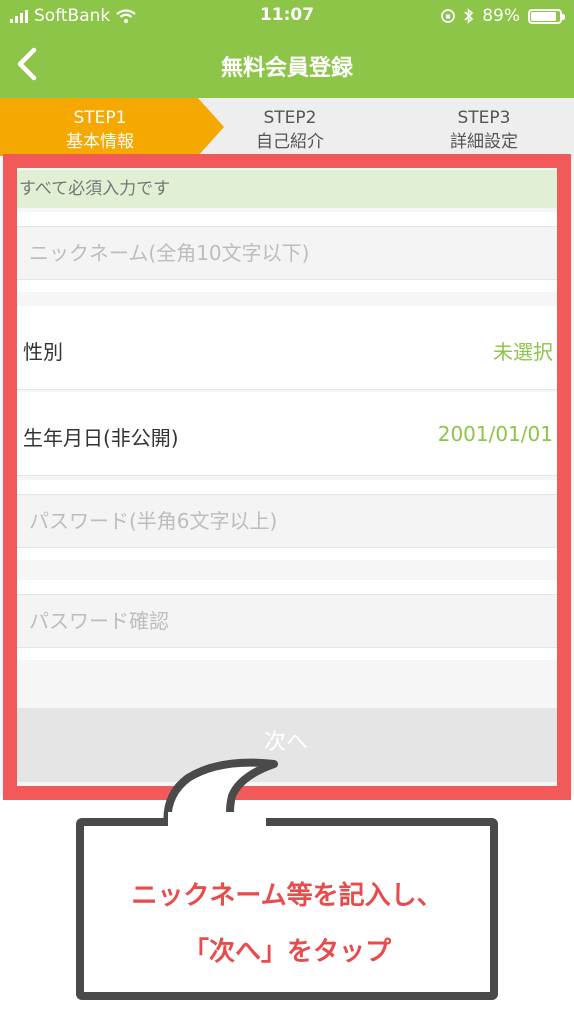 Image resolution: width=574 pixels, height=1024 pixels. What do you see at coordinates (286, 952) in the screenshot?
I see `annotation-line-2: 「次へ」をタップ` at bounding box center [286, 952].